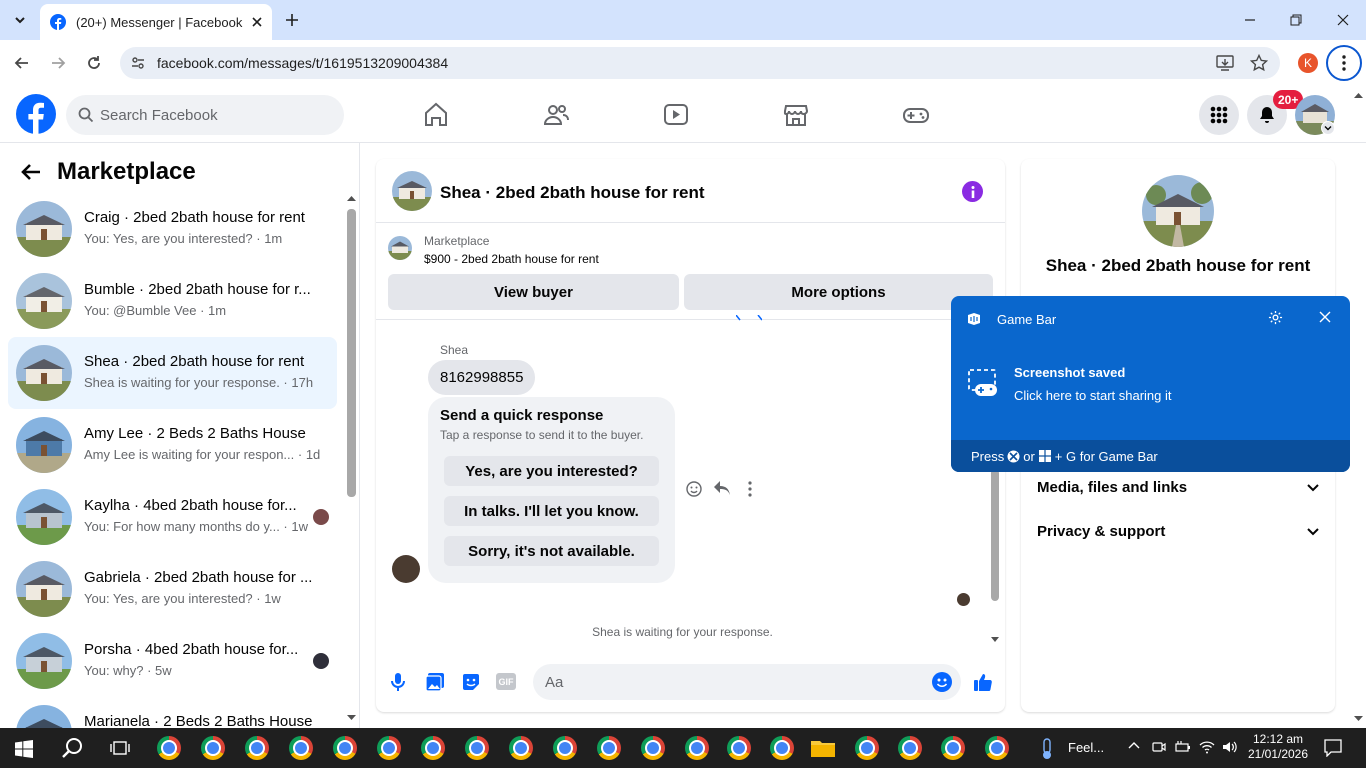 This screenshot has width=1366, height=768. I want to click on page-scroll-up-icon, so click(1358, 95).